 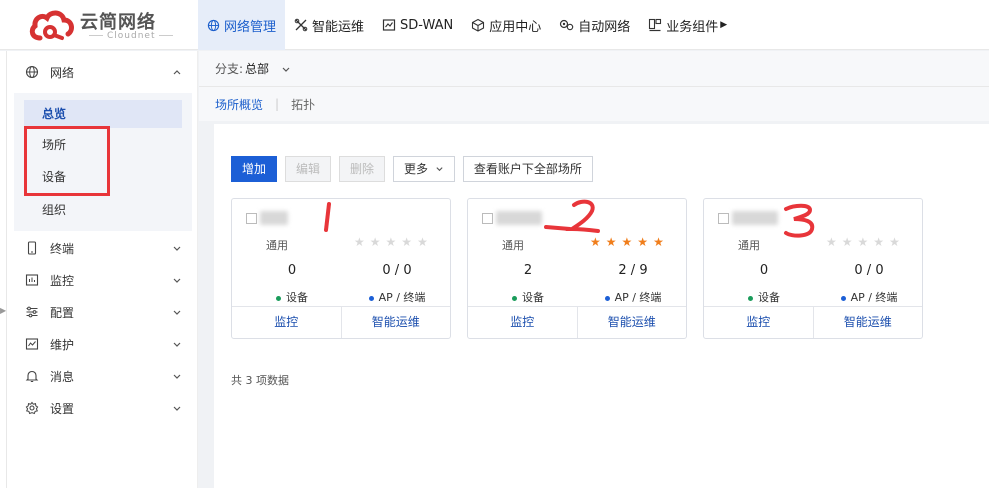 I want to click on device-count: 0, so click(x=292, y=270).